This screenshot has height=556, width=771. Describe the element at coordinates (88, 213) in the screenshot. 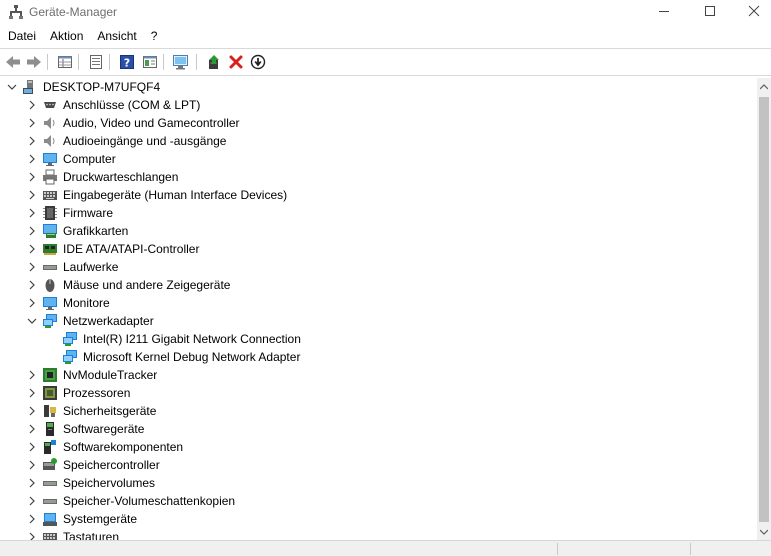

I see `tree-item-label: Firmware` at that location.